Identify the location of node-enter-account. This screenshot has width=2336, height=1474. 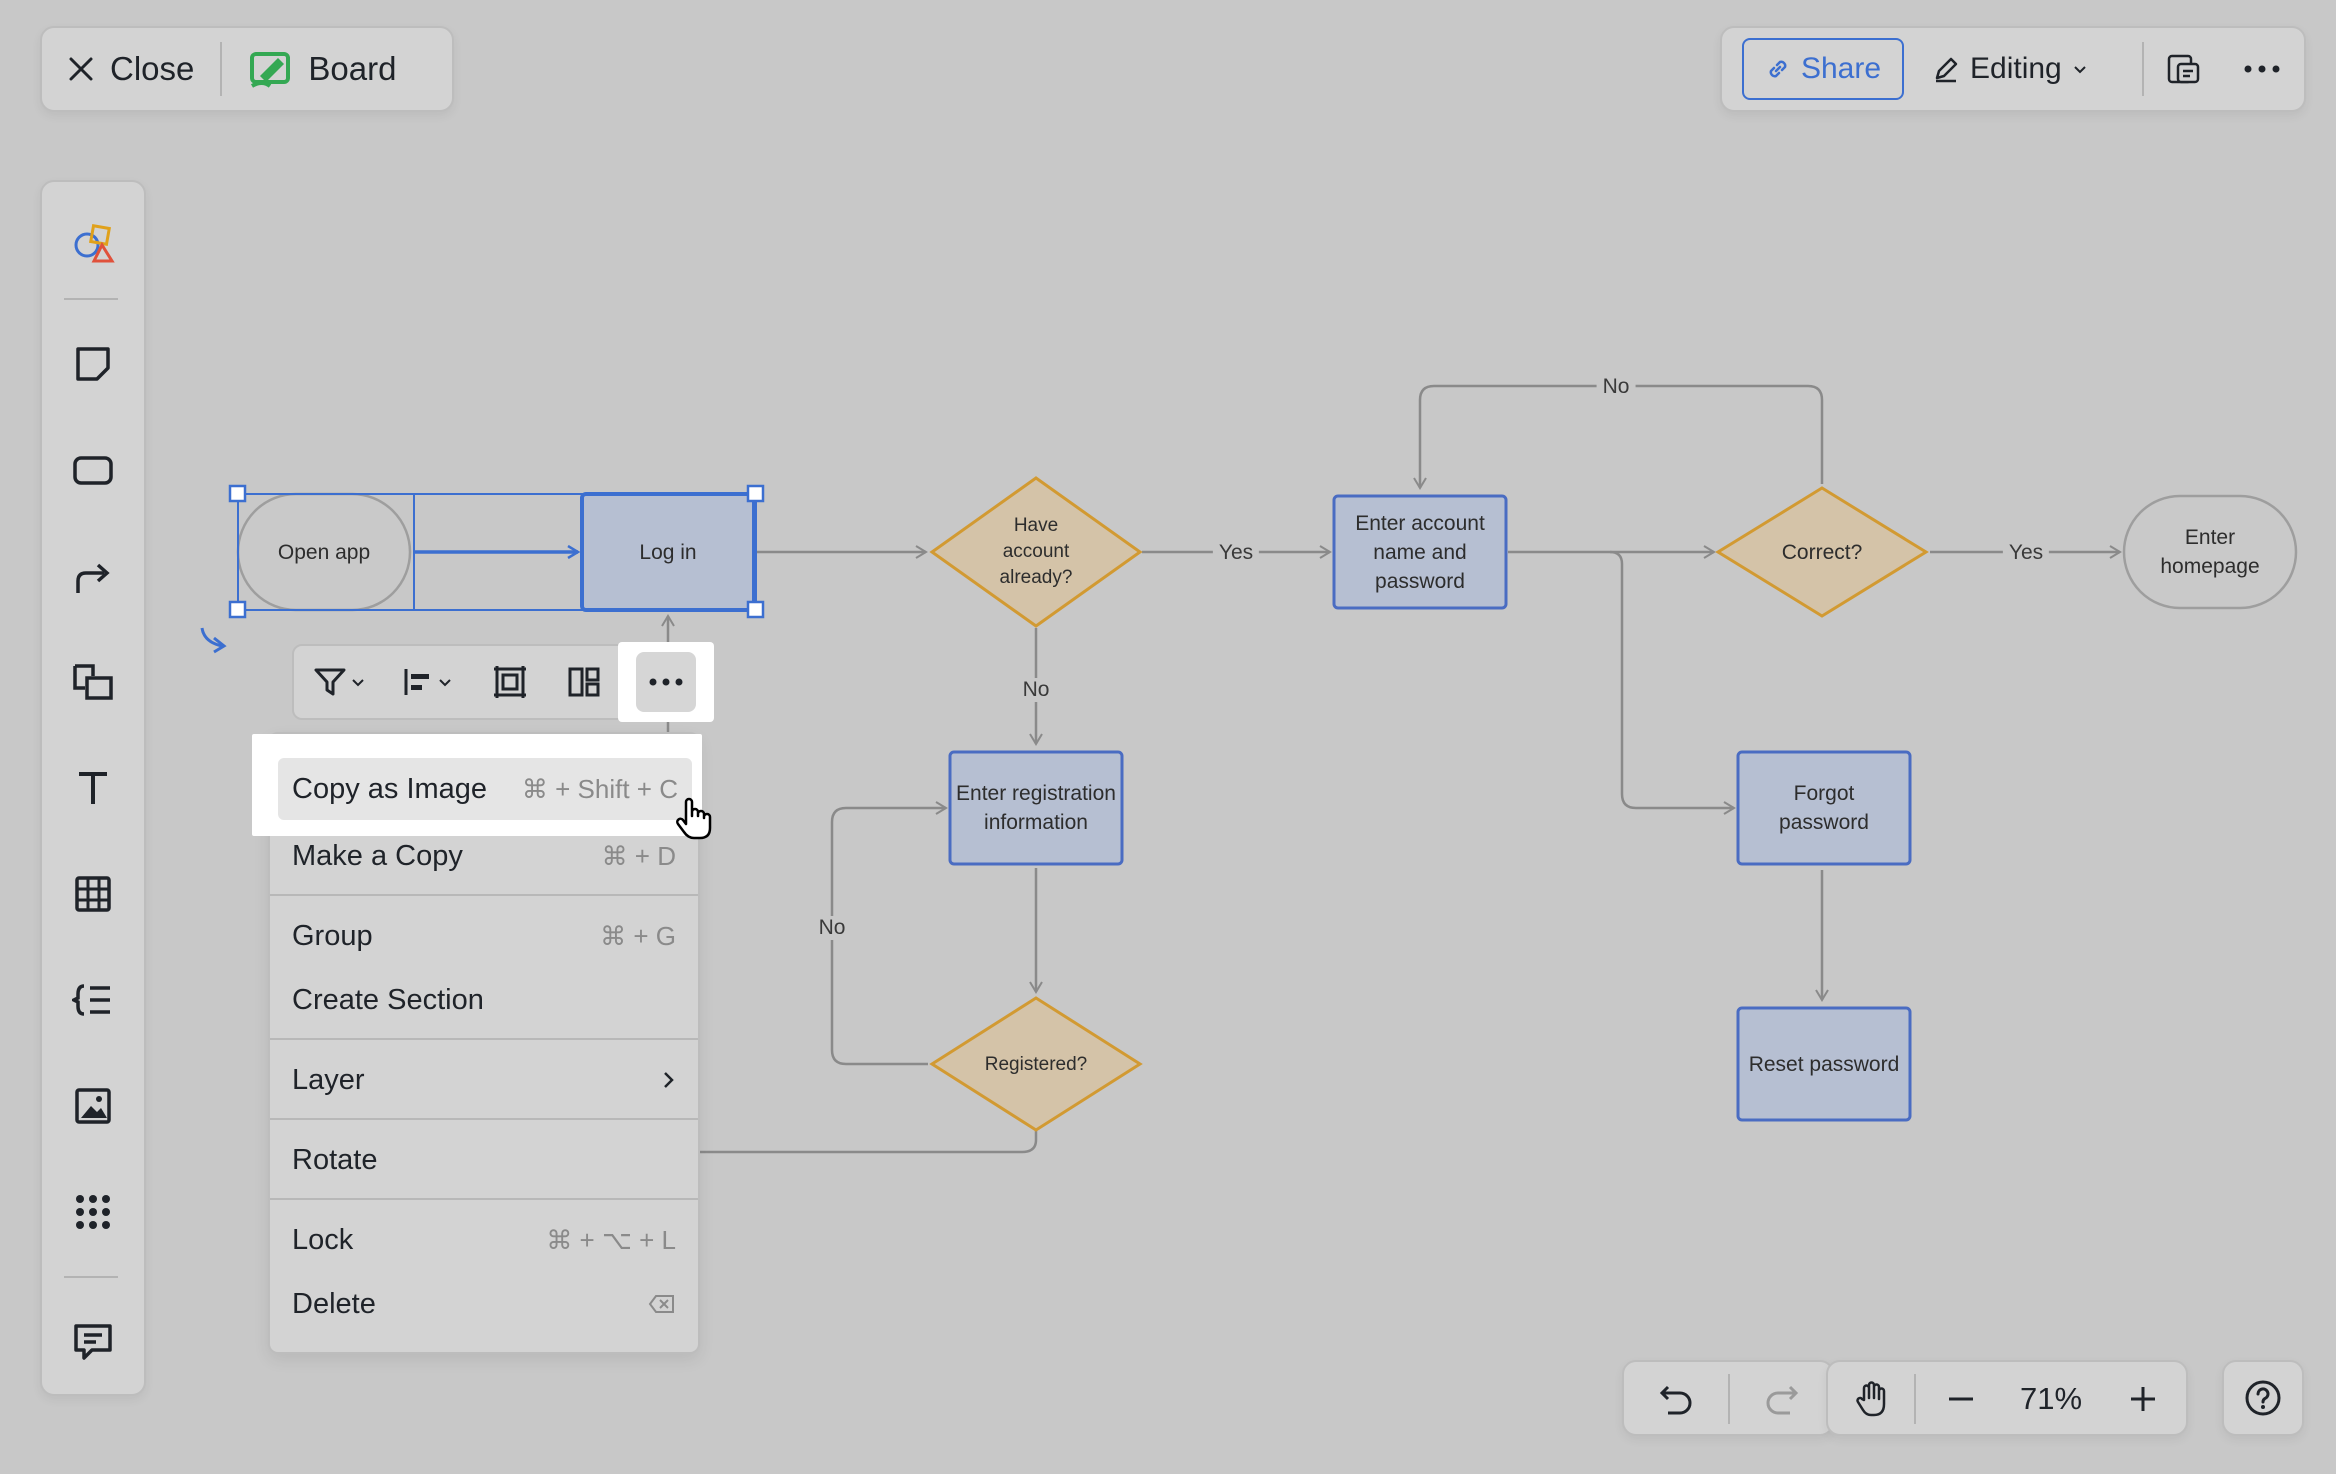
(1420, 552).